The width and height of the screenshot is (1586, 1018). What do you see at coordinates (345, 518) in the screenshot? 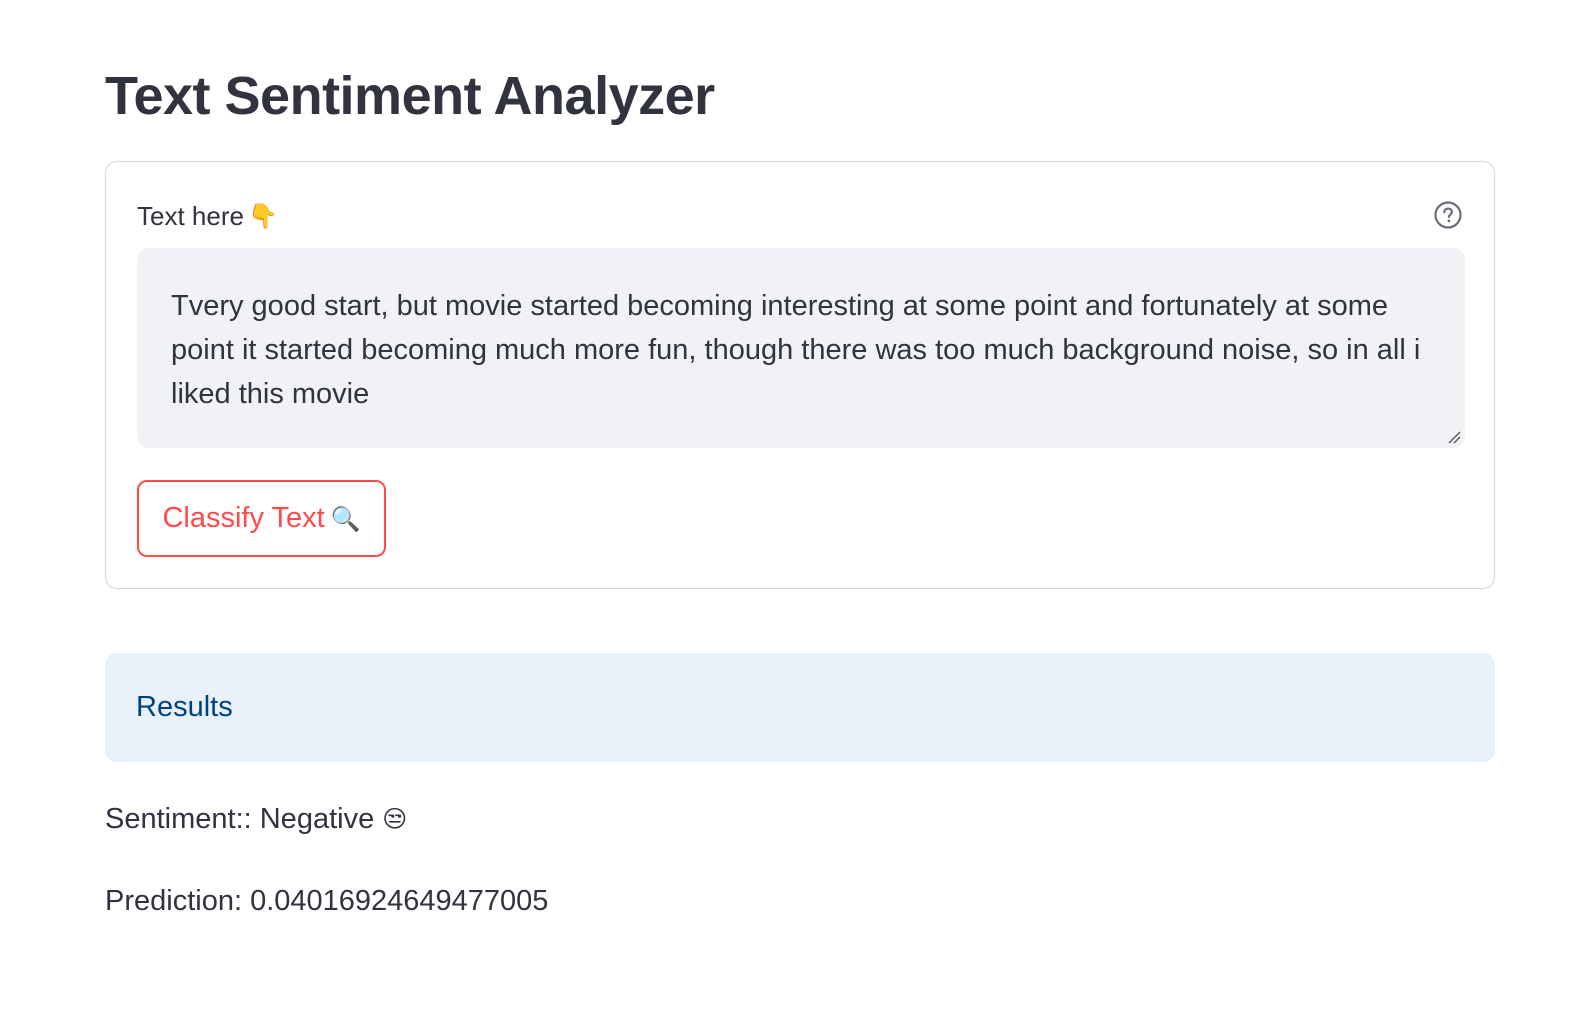
I see `magnifying-glass-icon: 🔍` at bounding box center [345, 518].